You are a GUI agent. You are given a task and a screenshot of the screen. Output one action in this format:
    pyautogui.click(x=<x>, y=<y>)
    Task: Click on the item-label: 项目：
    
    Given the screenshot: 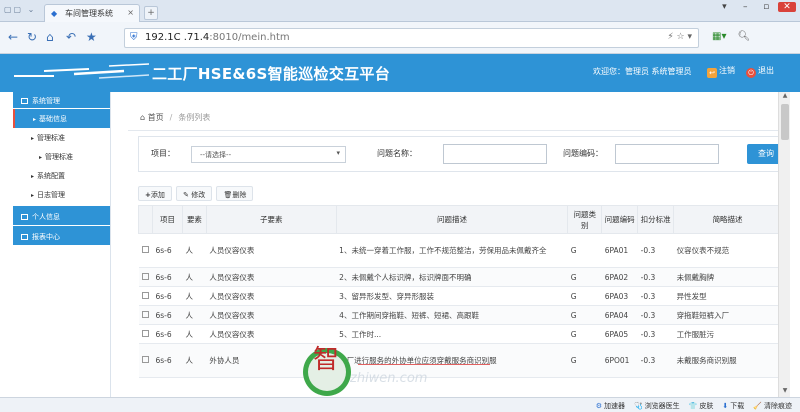 What is the action you would take?
    pyautogui.click(x=163, y=153)
    